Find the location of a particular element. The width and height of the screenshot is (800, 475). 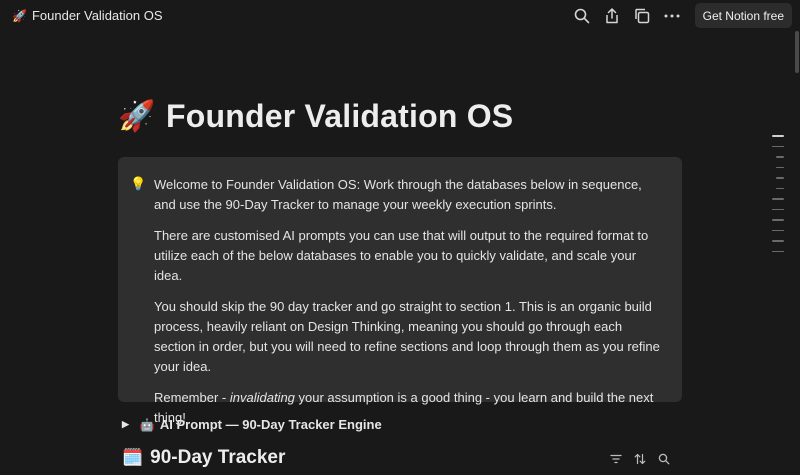

duplicate-icon is located at coordinates (642, 15).